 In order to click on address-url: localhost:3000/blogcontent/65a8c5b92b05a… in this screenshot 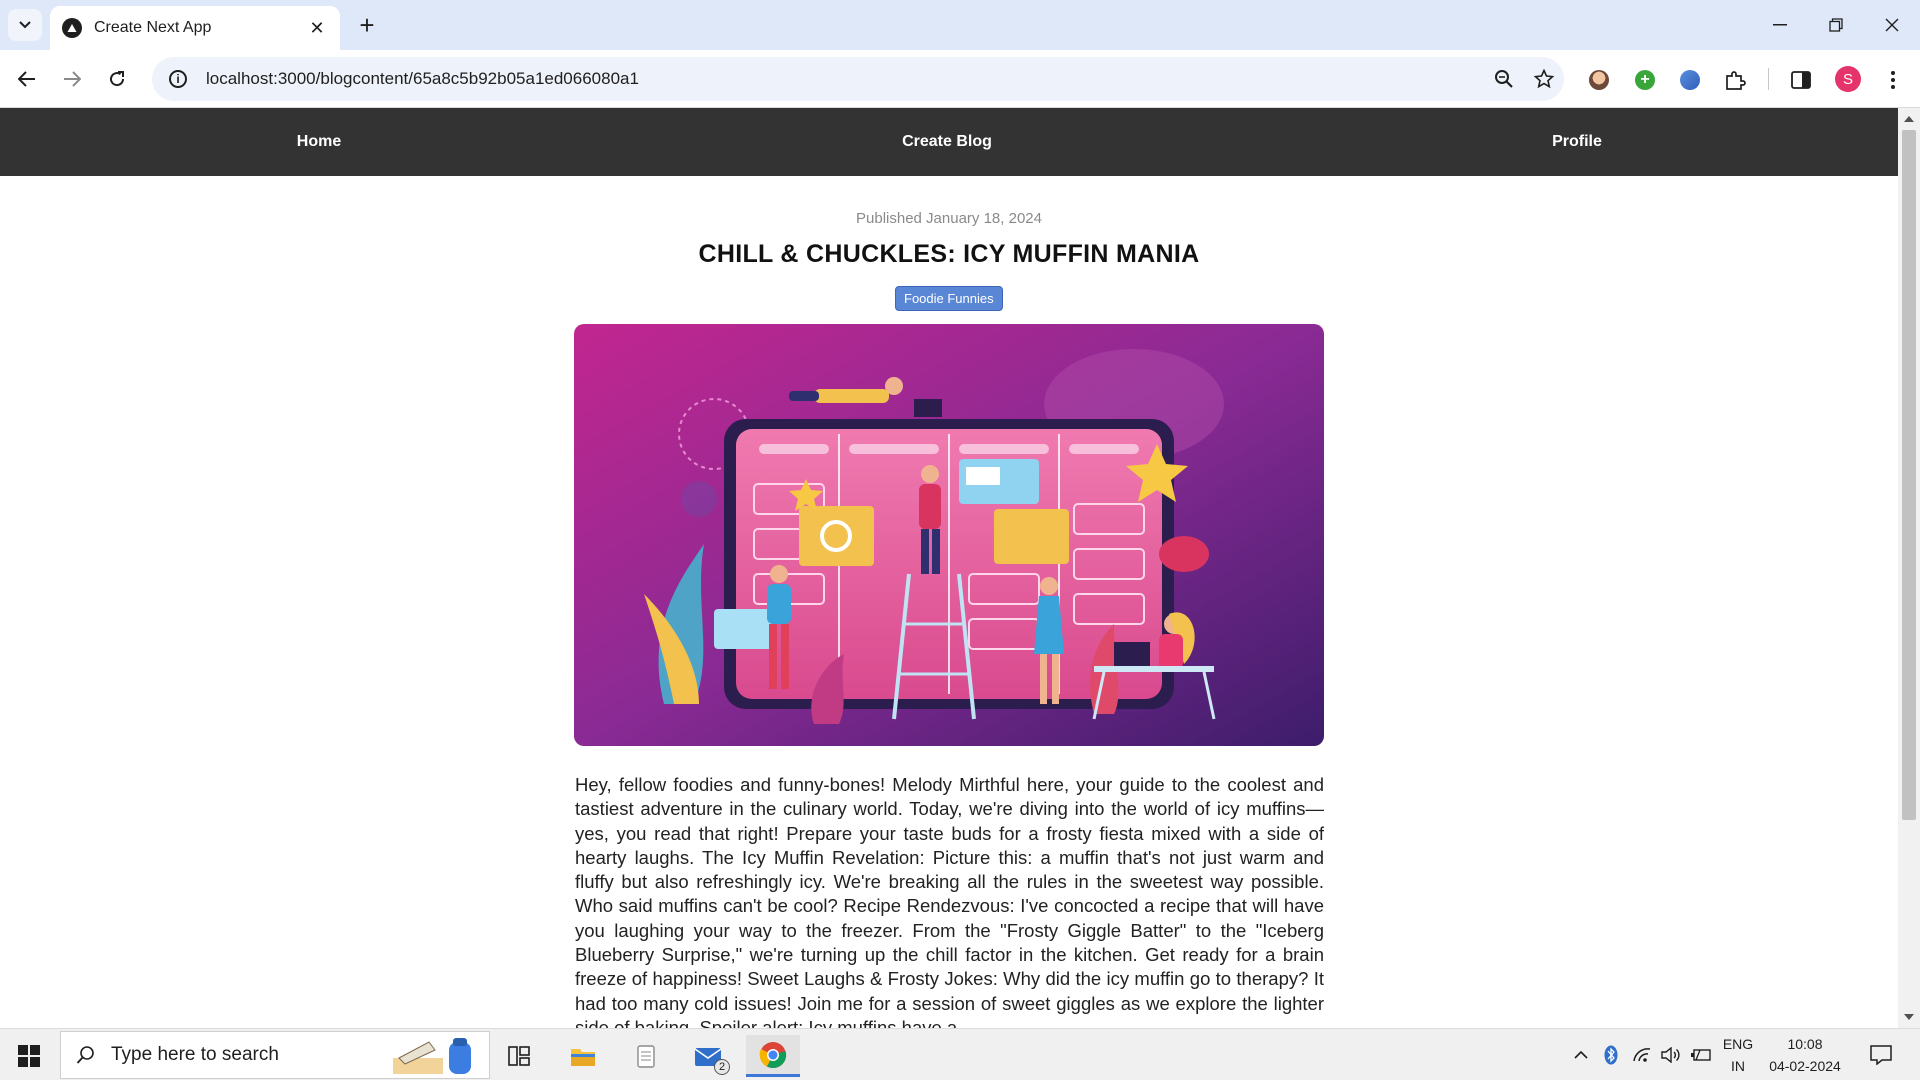, I will do `click(845, 79)`.